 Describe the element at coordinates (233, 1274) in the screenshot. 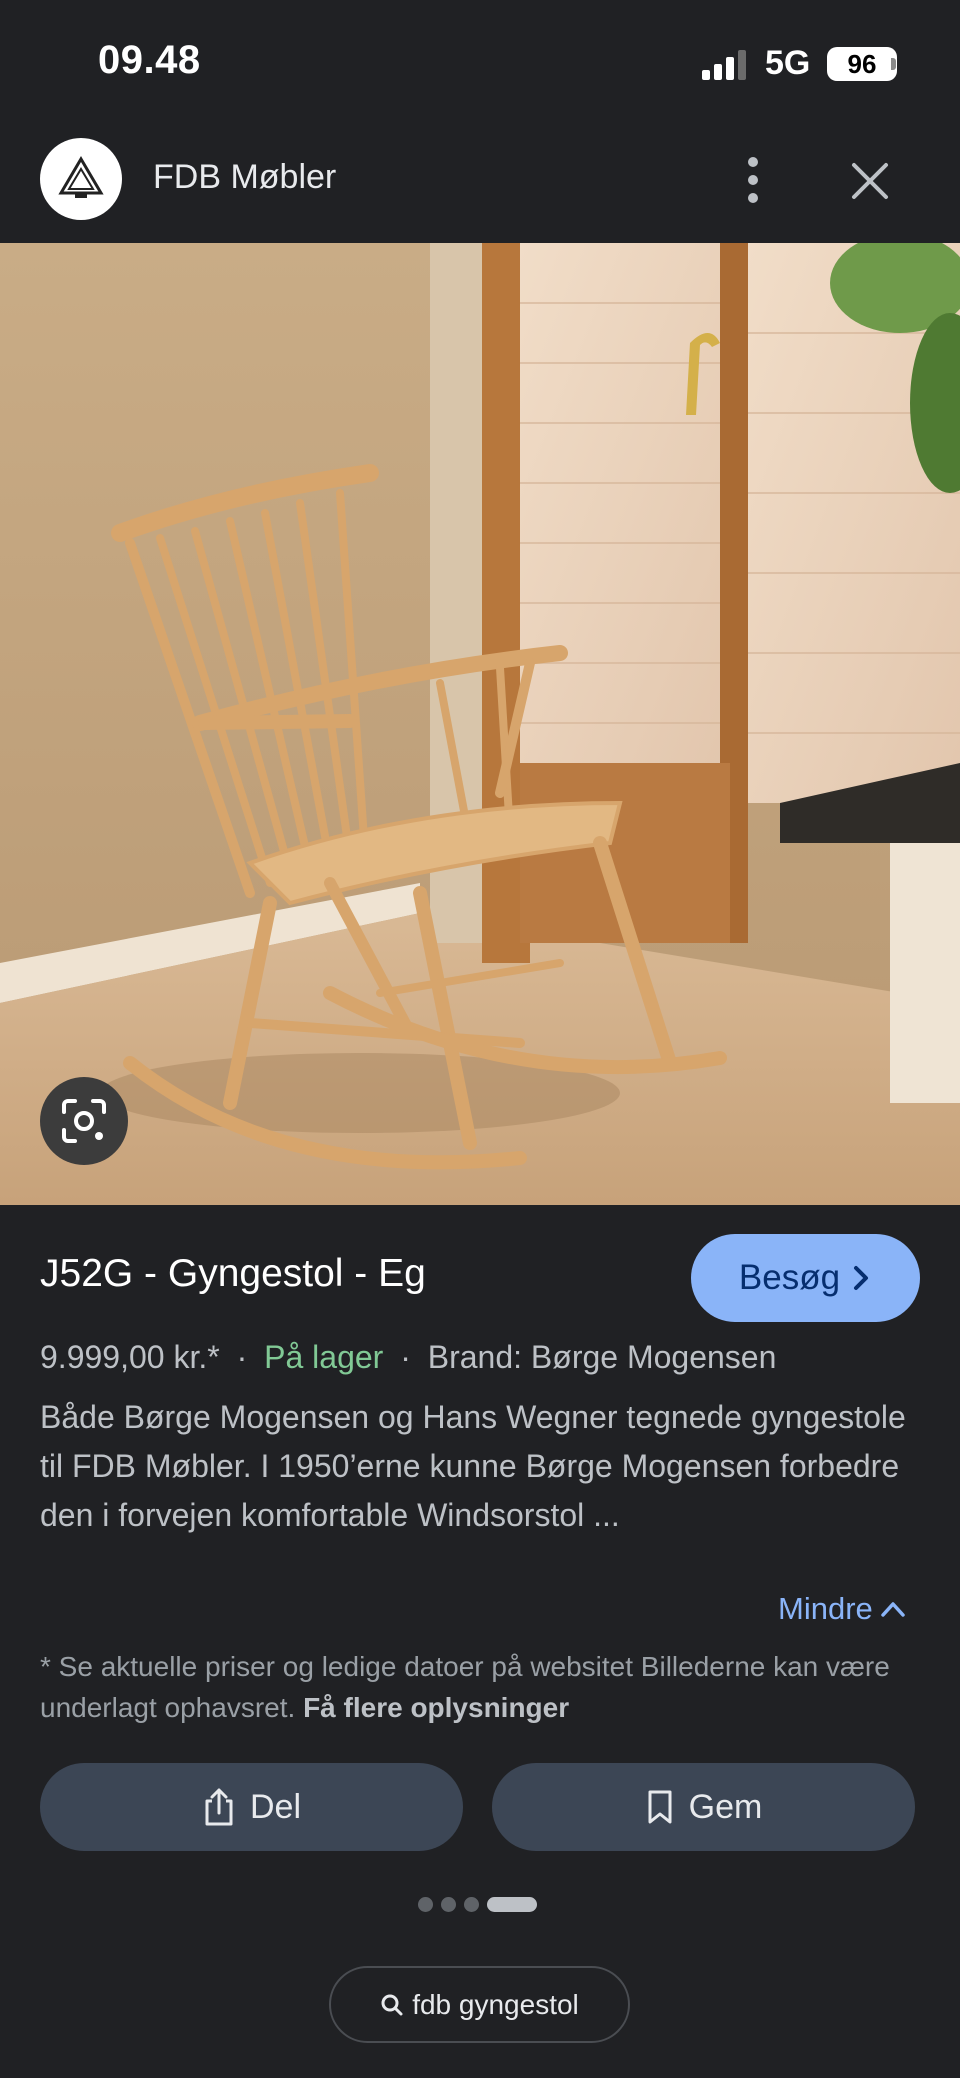

I see `product-title: J52G - Gyngestol - Eg` at that location.